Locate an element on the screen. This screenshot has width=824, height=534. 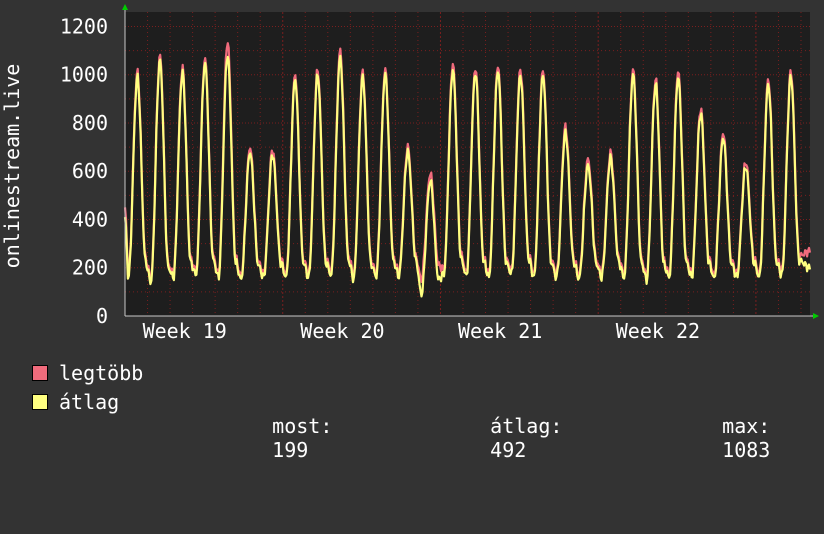
x-tick-label: Week 22 is located at coordinates (658, 331).